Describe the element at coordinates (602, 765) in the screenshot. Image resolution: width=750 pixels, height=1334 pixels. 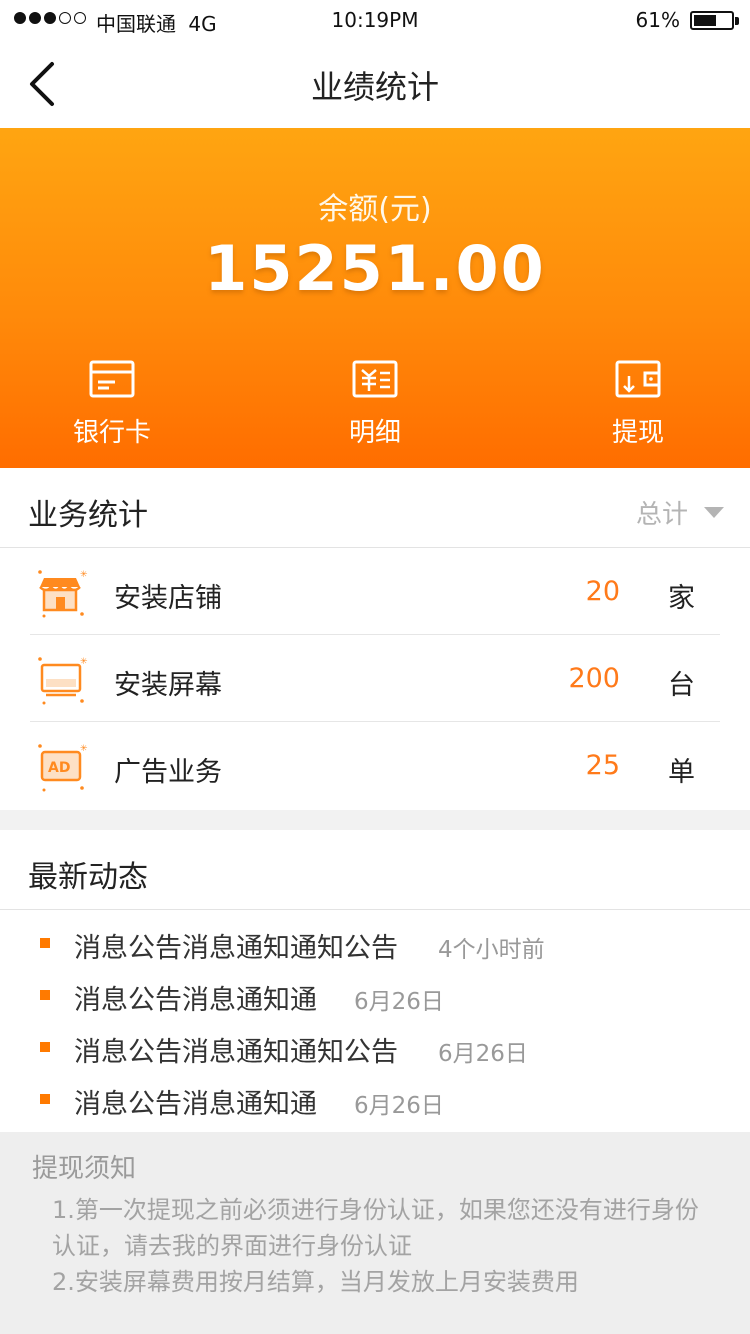
I see `stat-count: 25` at that location.